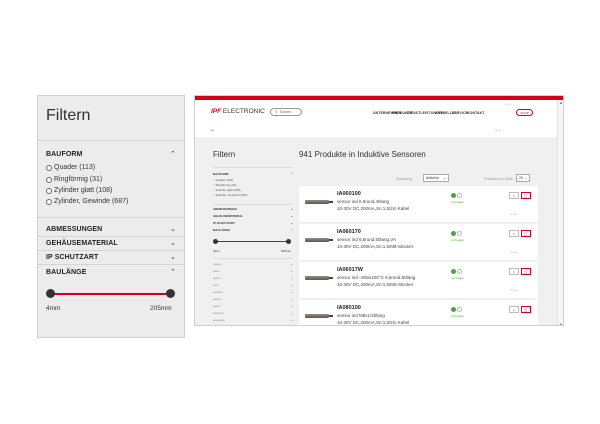 Image resolution: width=600 pixels, height=424 pixels. Describe the element at coordinates (460, 113) in the screenshot. I see `nav-service: SERVICE` at that location.